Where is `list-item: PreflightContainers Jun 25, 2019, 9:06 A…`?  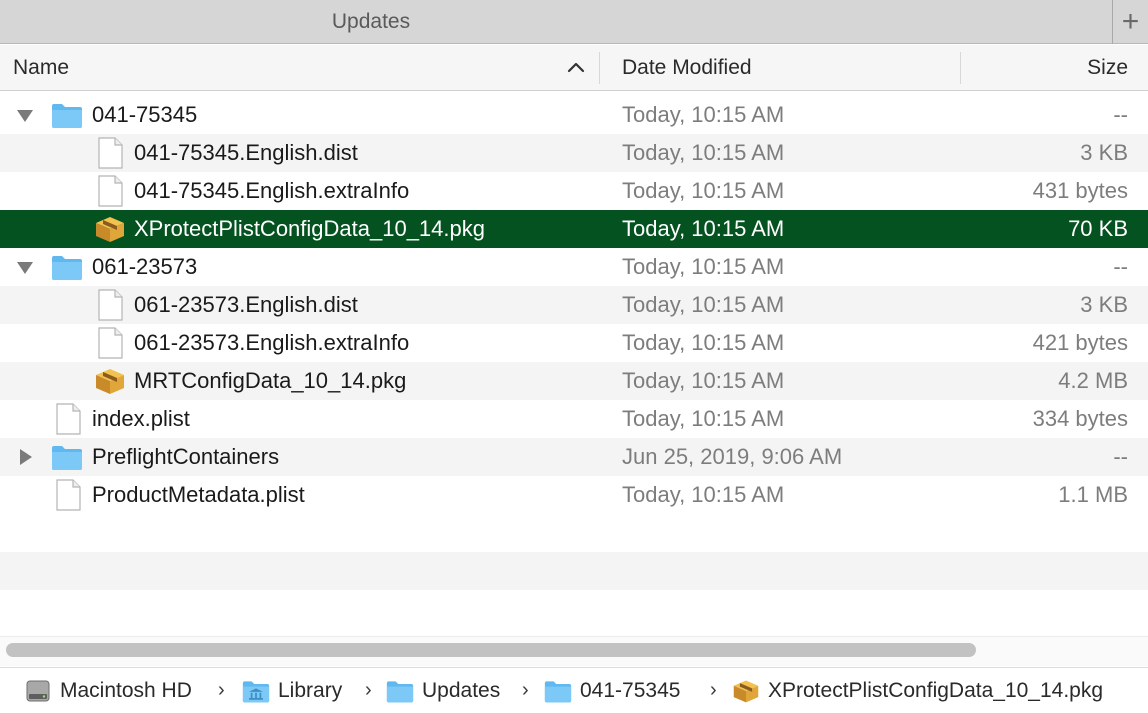 list-item: PreflightContainers Jun 25, 2019, 9:06 A… is located at coordinates (574, 457).